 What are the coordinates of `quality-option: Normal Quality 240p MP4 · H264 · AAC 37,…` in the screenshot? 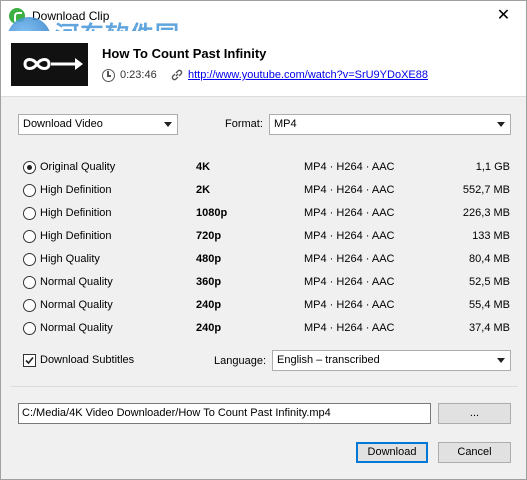 It's located at (263, 329).